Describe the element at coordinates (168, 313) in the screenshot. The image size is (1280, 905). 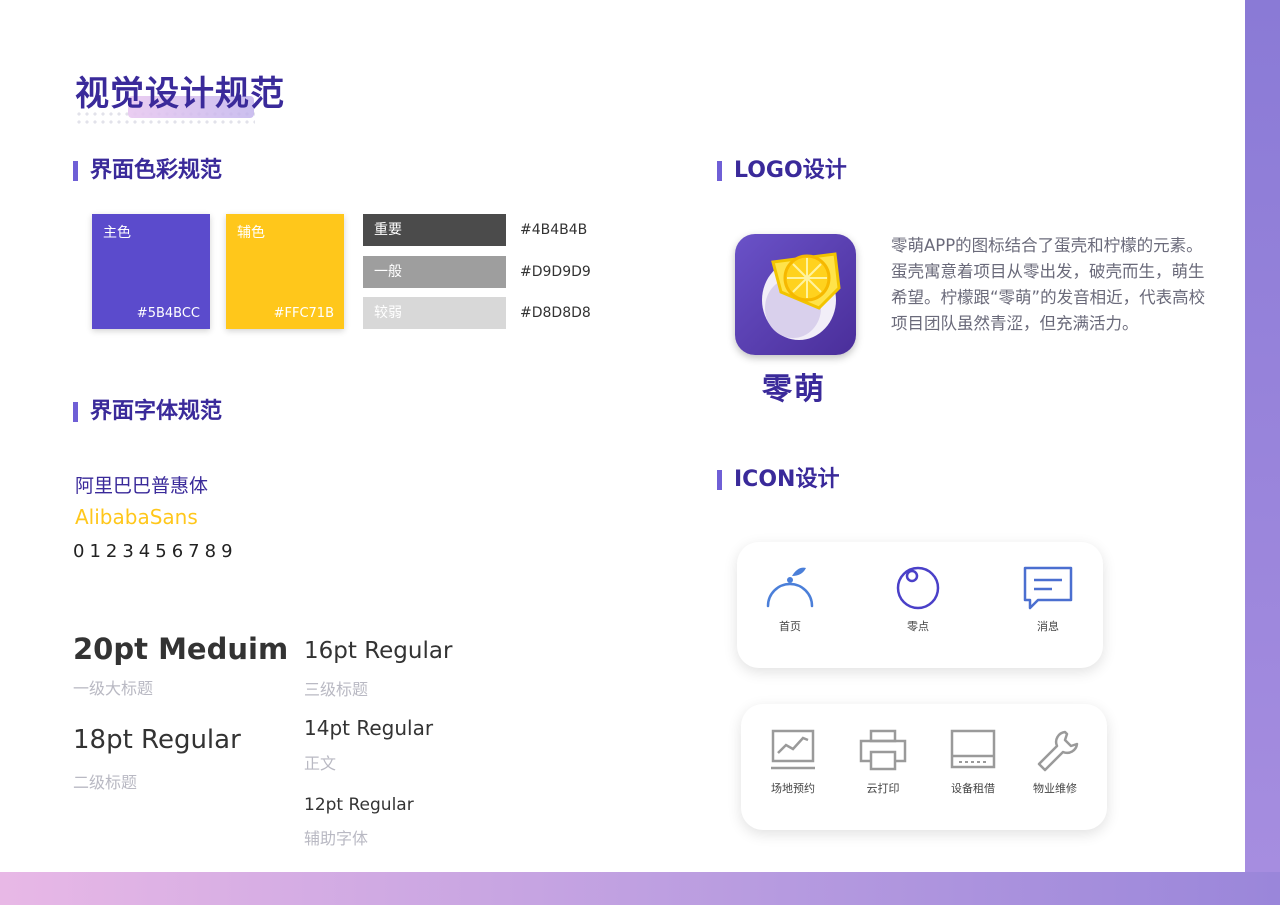
I see `primary-color-hex: #5B4BCC` at that location.